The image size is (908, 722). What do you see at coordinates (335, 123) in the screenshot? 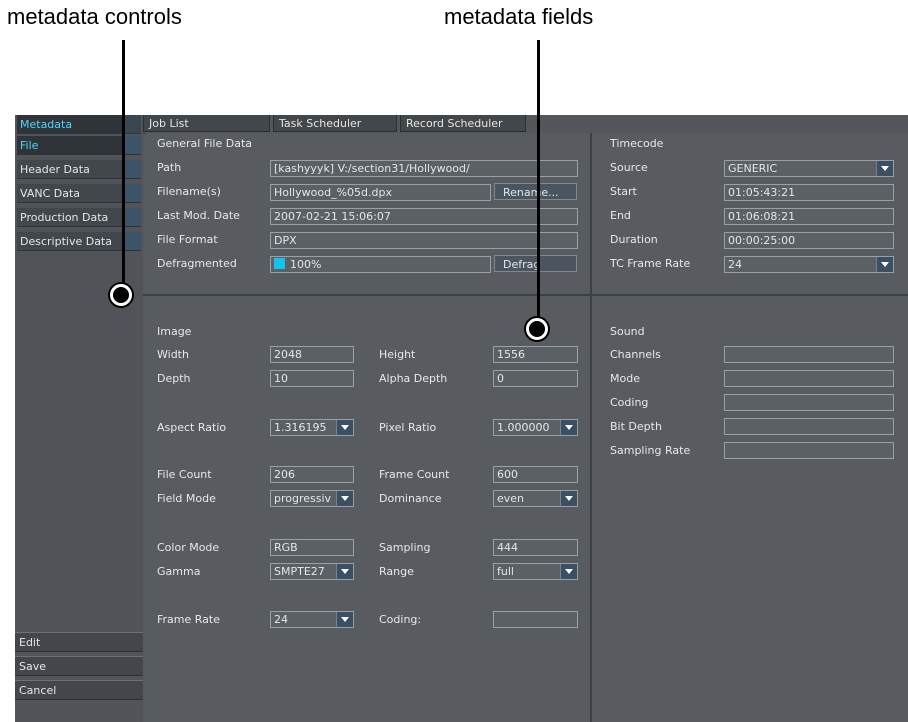
I see `tab-task-scheduler: Task Scheduler` at bounding box center [335, 123].